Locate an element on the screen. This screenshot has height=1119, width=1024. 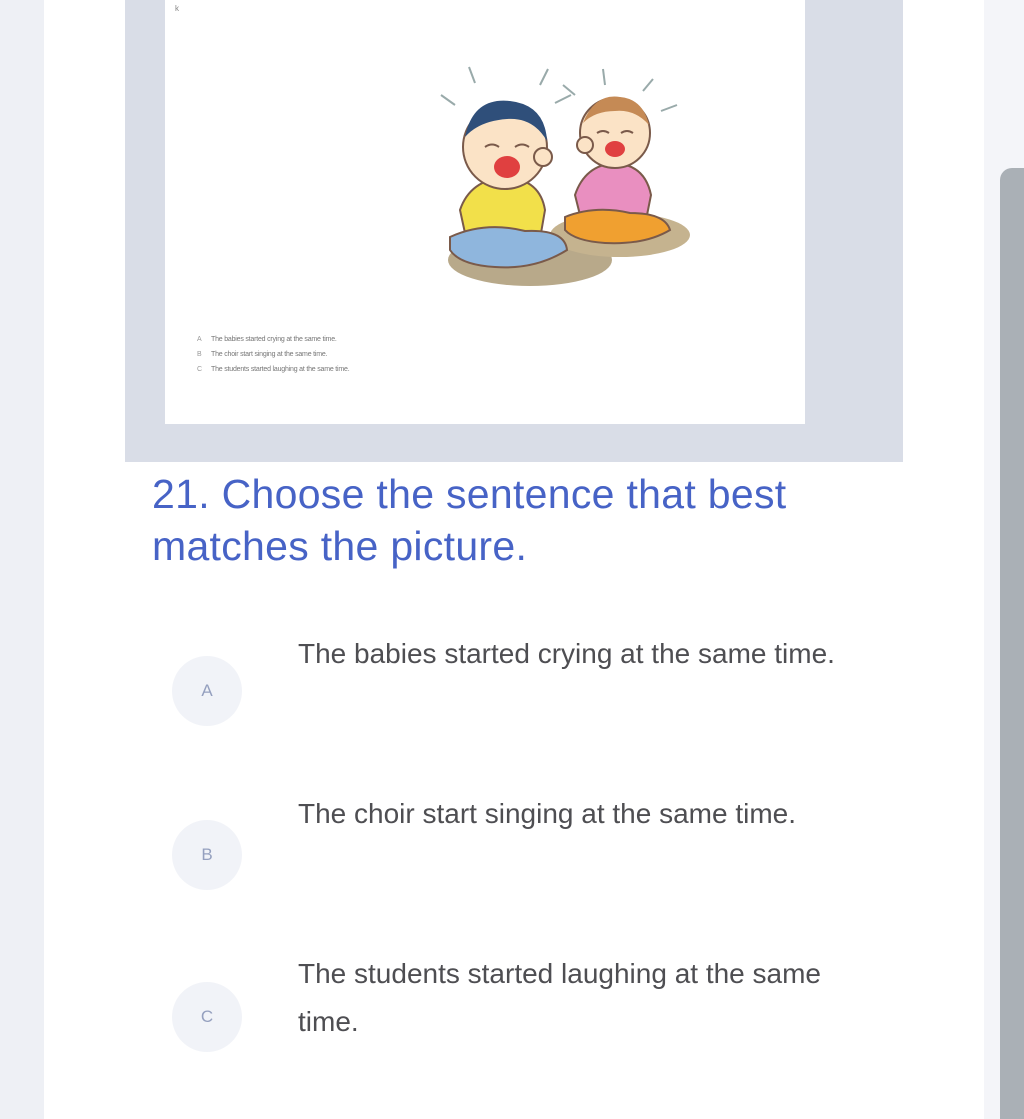
option-letter-badge: C is located at coordinates (207, 1017).